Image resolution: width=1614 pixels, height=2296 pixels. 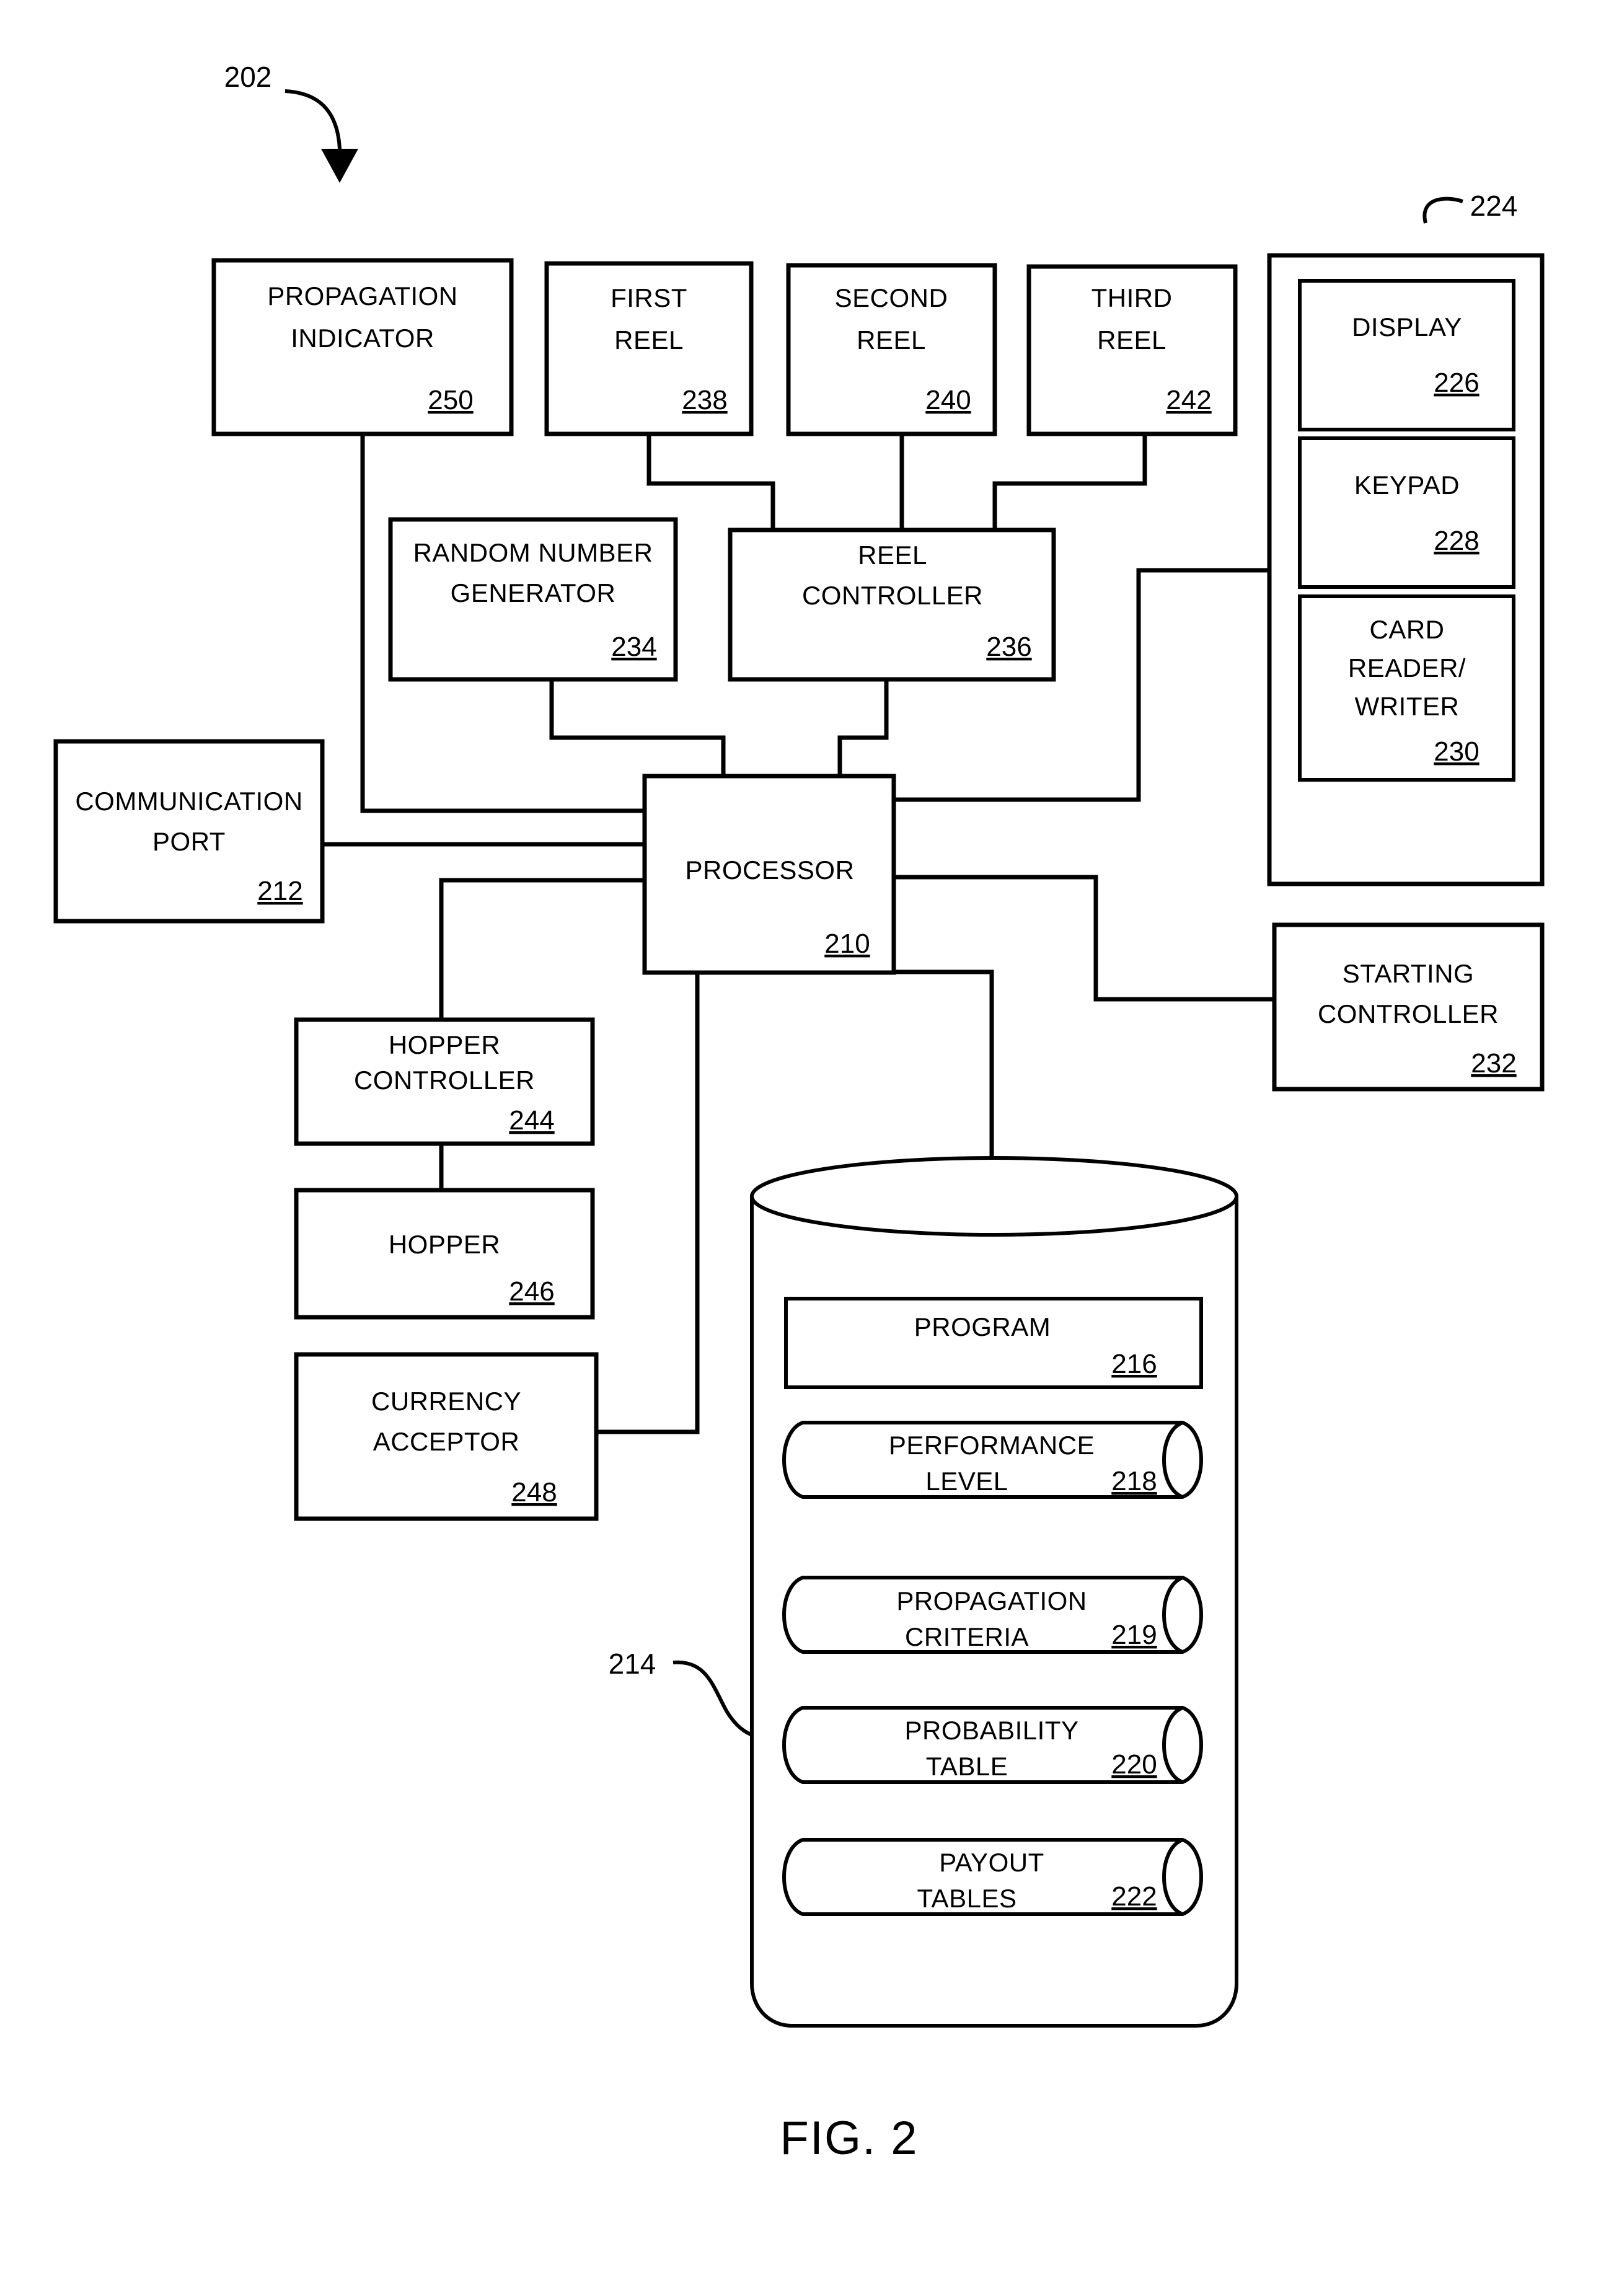 What do you see at coordinates (1009, 647) in the screenshot?
I see `reel-controller-ref: 236` at bounding box center [1009, 647].